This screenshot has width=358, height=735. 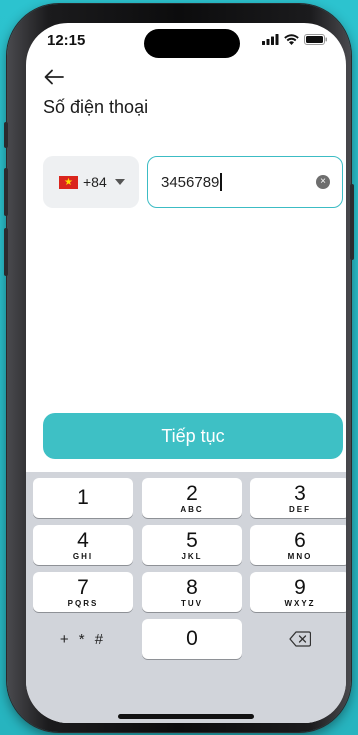 I want to click on key-9: 9 WXYZ, so click(x=298, y=592).